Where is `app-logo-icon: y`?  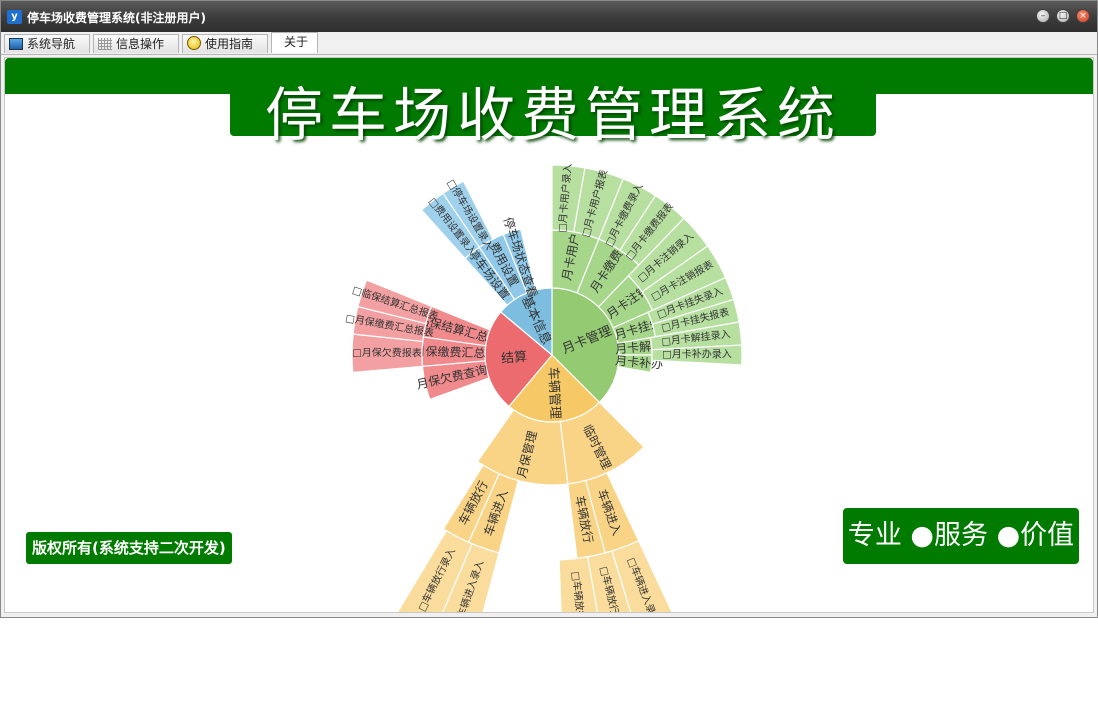 app-logo-icon: y is located at coordinates (14, 17).